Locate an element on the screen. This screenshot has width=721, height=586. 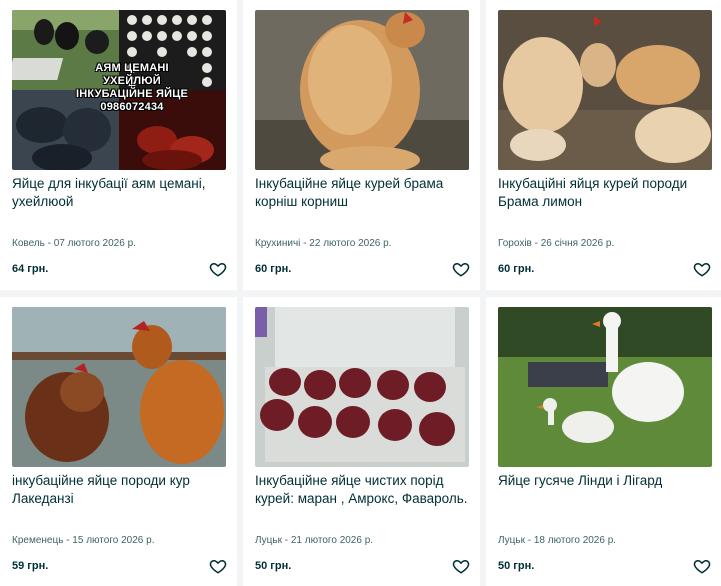
photo-caption-line: УХЕЙЛЮЙ is located at coordinates (132, 81).